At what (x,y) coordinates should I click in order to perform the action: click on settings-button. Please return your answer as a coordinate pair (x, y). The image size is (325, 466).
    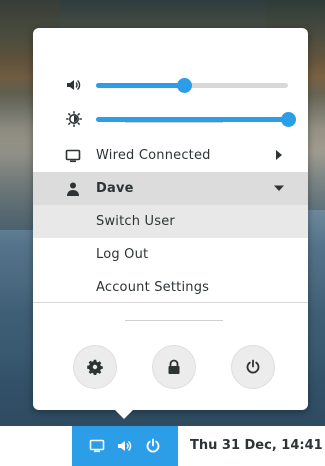
    Looking at the image, I should click on (95, 367).